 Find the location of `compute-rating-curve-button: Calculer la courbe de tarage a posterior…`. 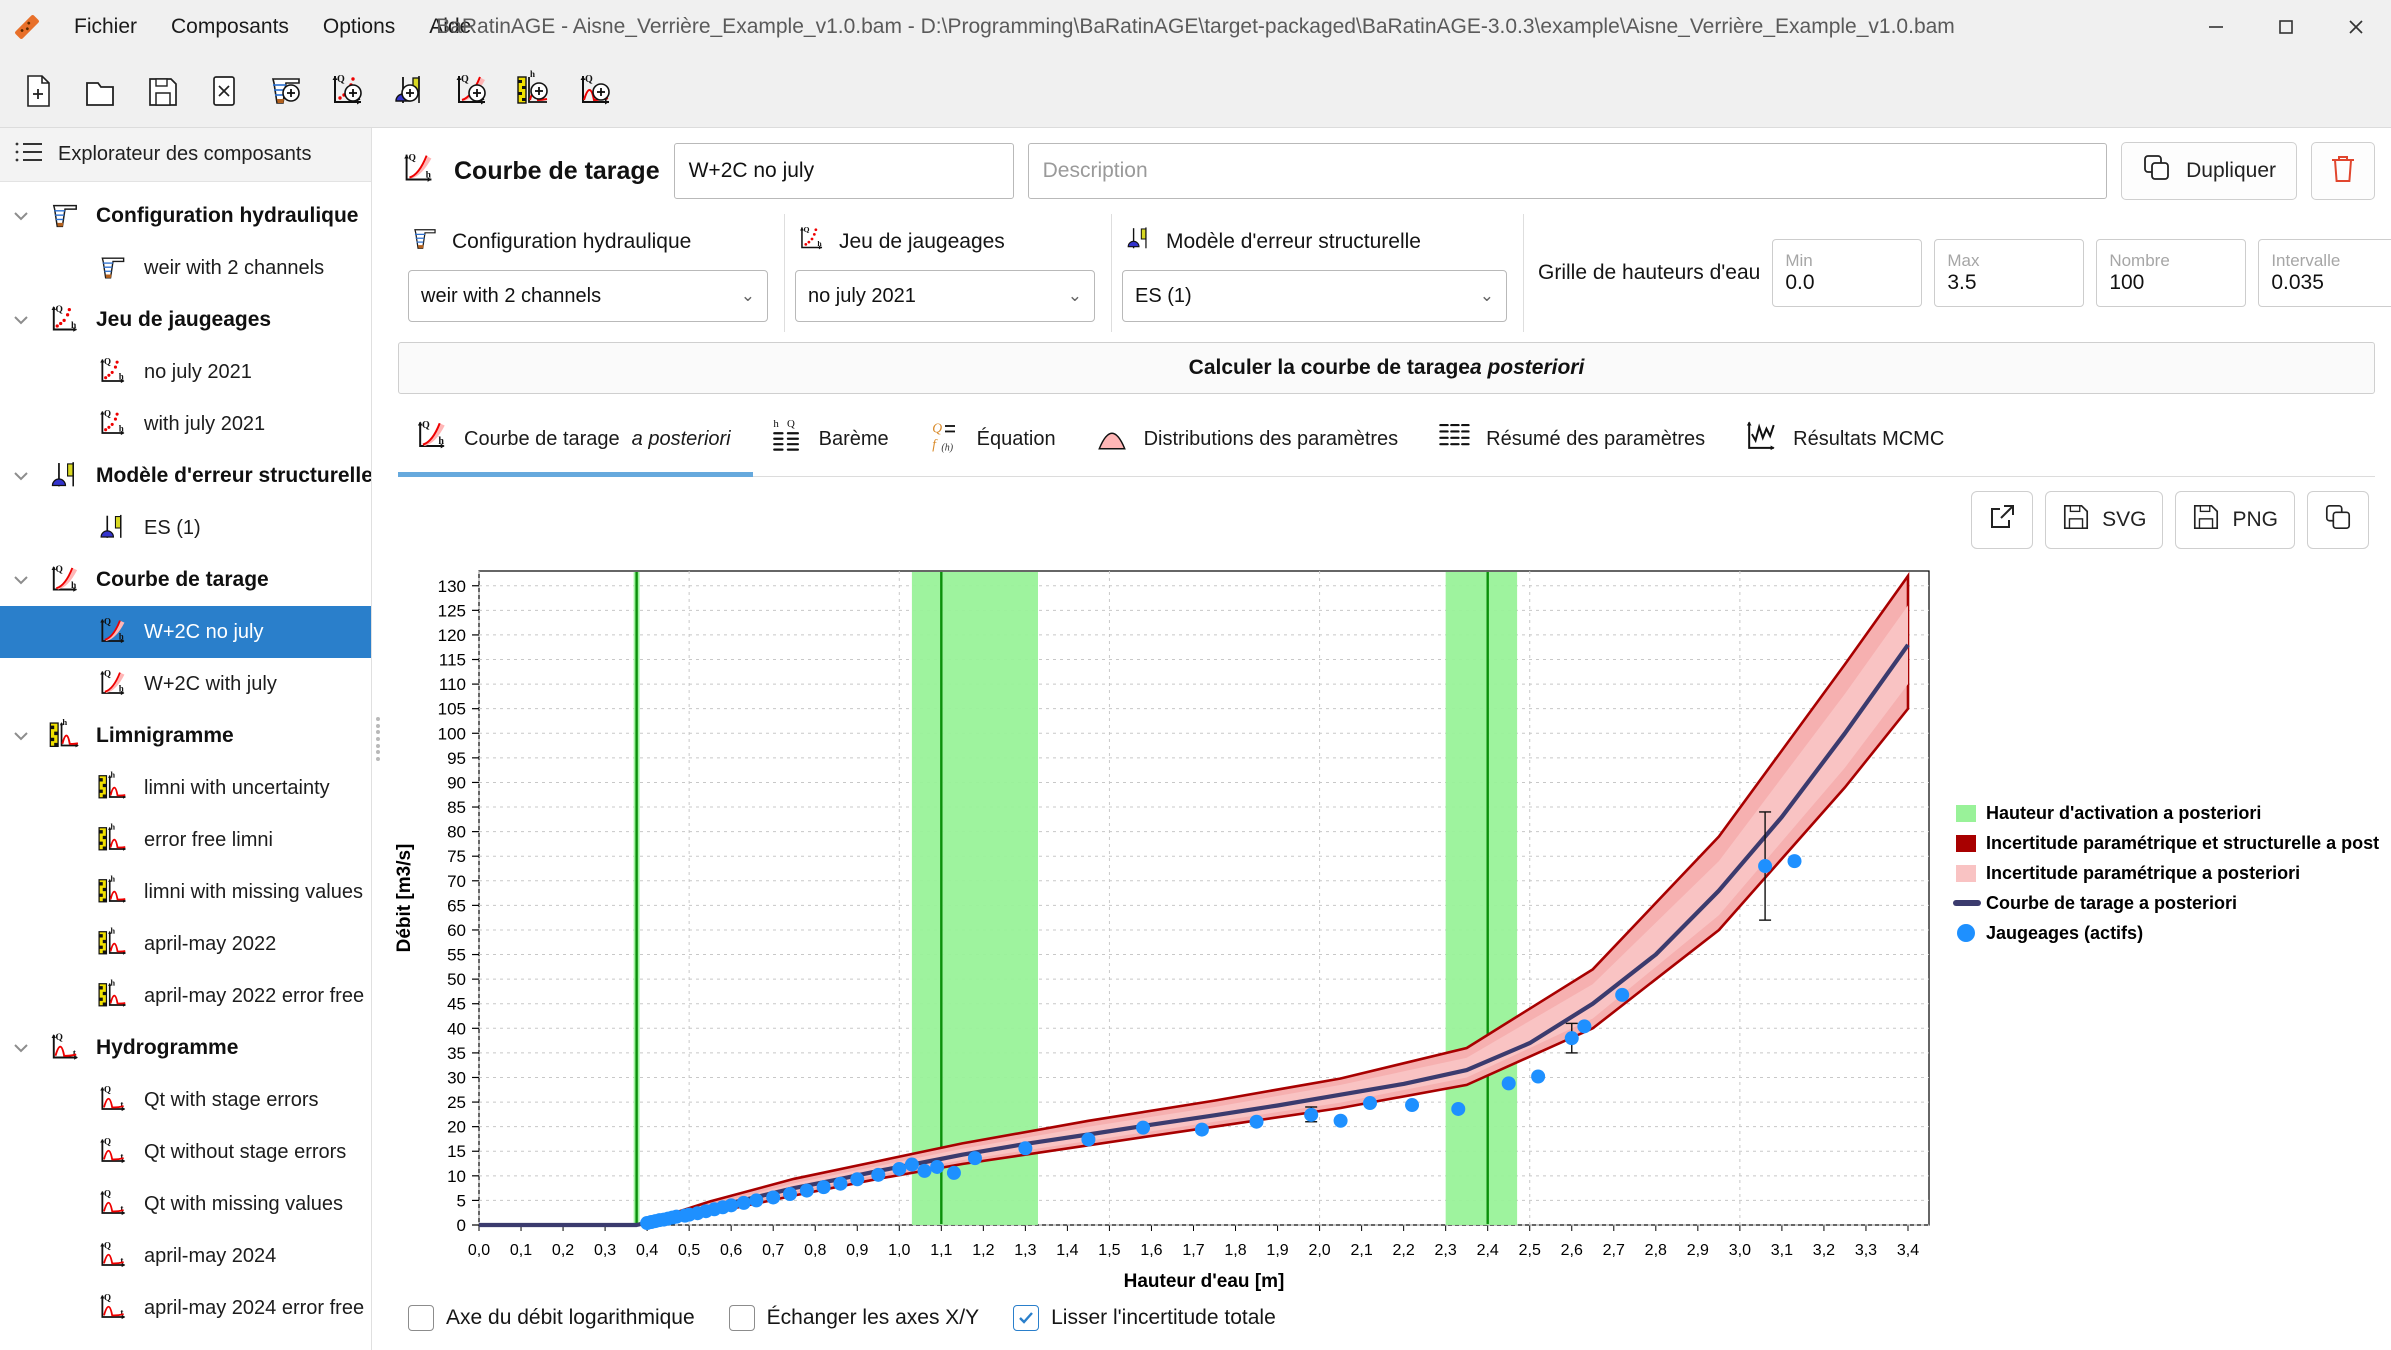

compute-rating-curve-button: Calculer la courbe de tarage a posterior… is located at coordinates (1386, 368).